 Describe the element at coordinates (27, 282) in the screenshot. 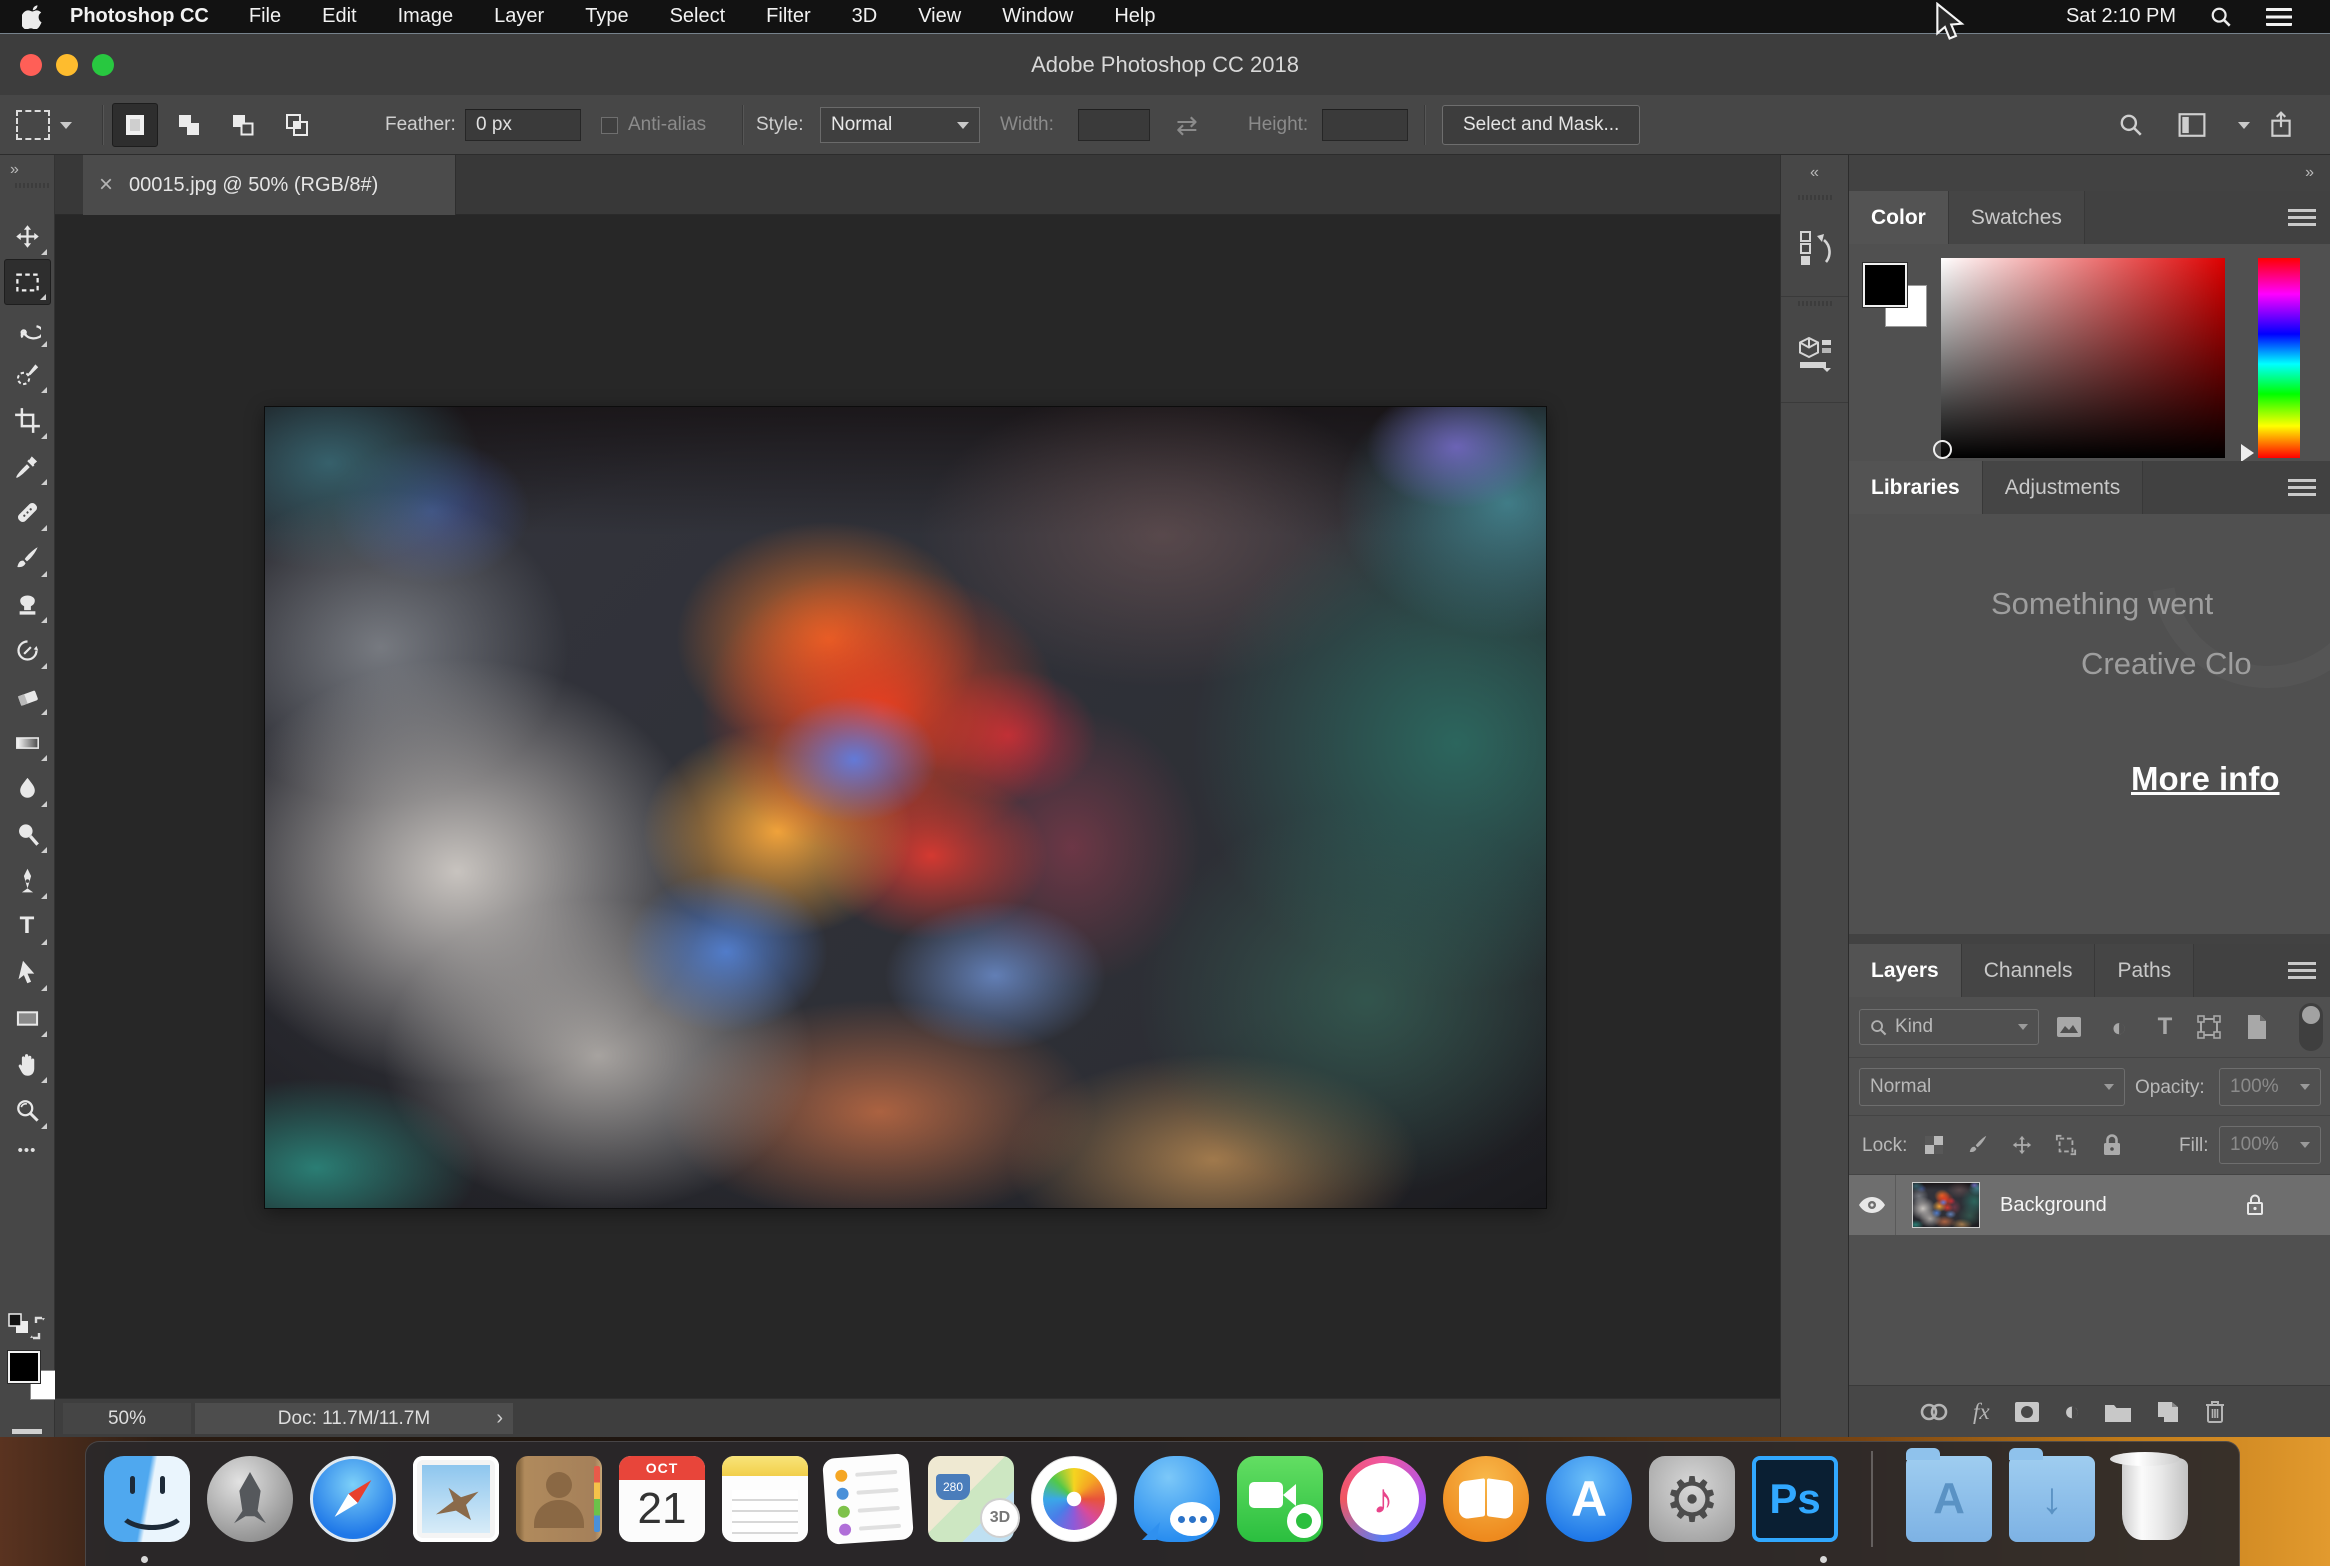

I see `rectangular-marquee-tool` at that location.